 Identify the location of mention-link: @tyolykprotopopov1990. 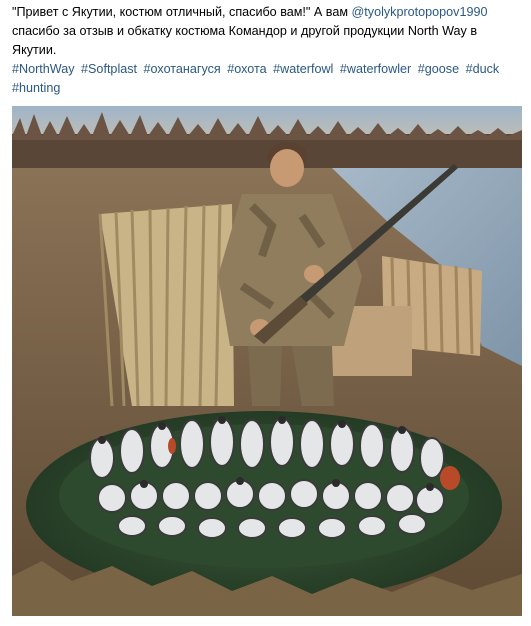
(419, 12).